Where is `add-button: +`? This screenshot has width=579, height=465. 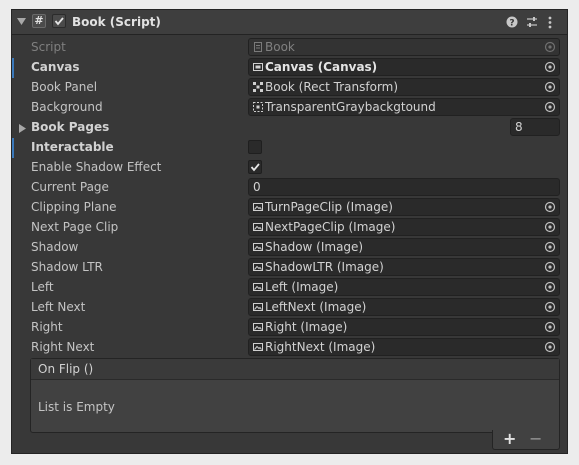
add-button: + is located at coordinates (509, 439).